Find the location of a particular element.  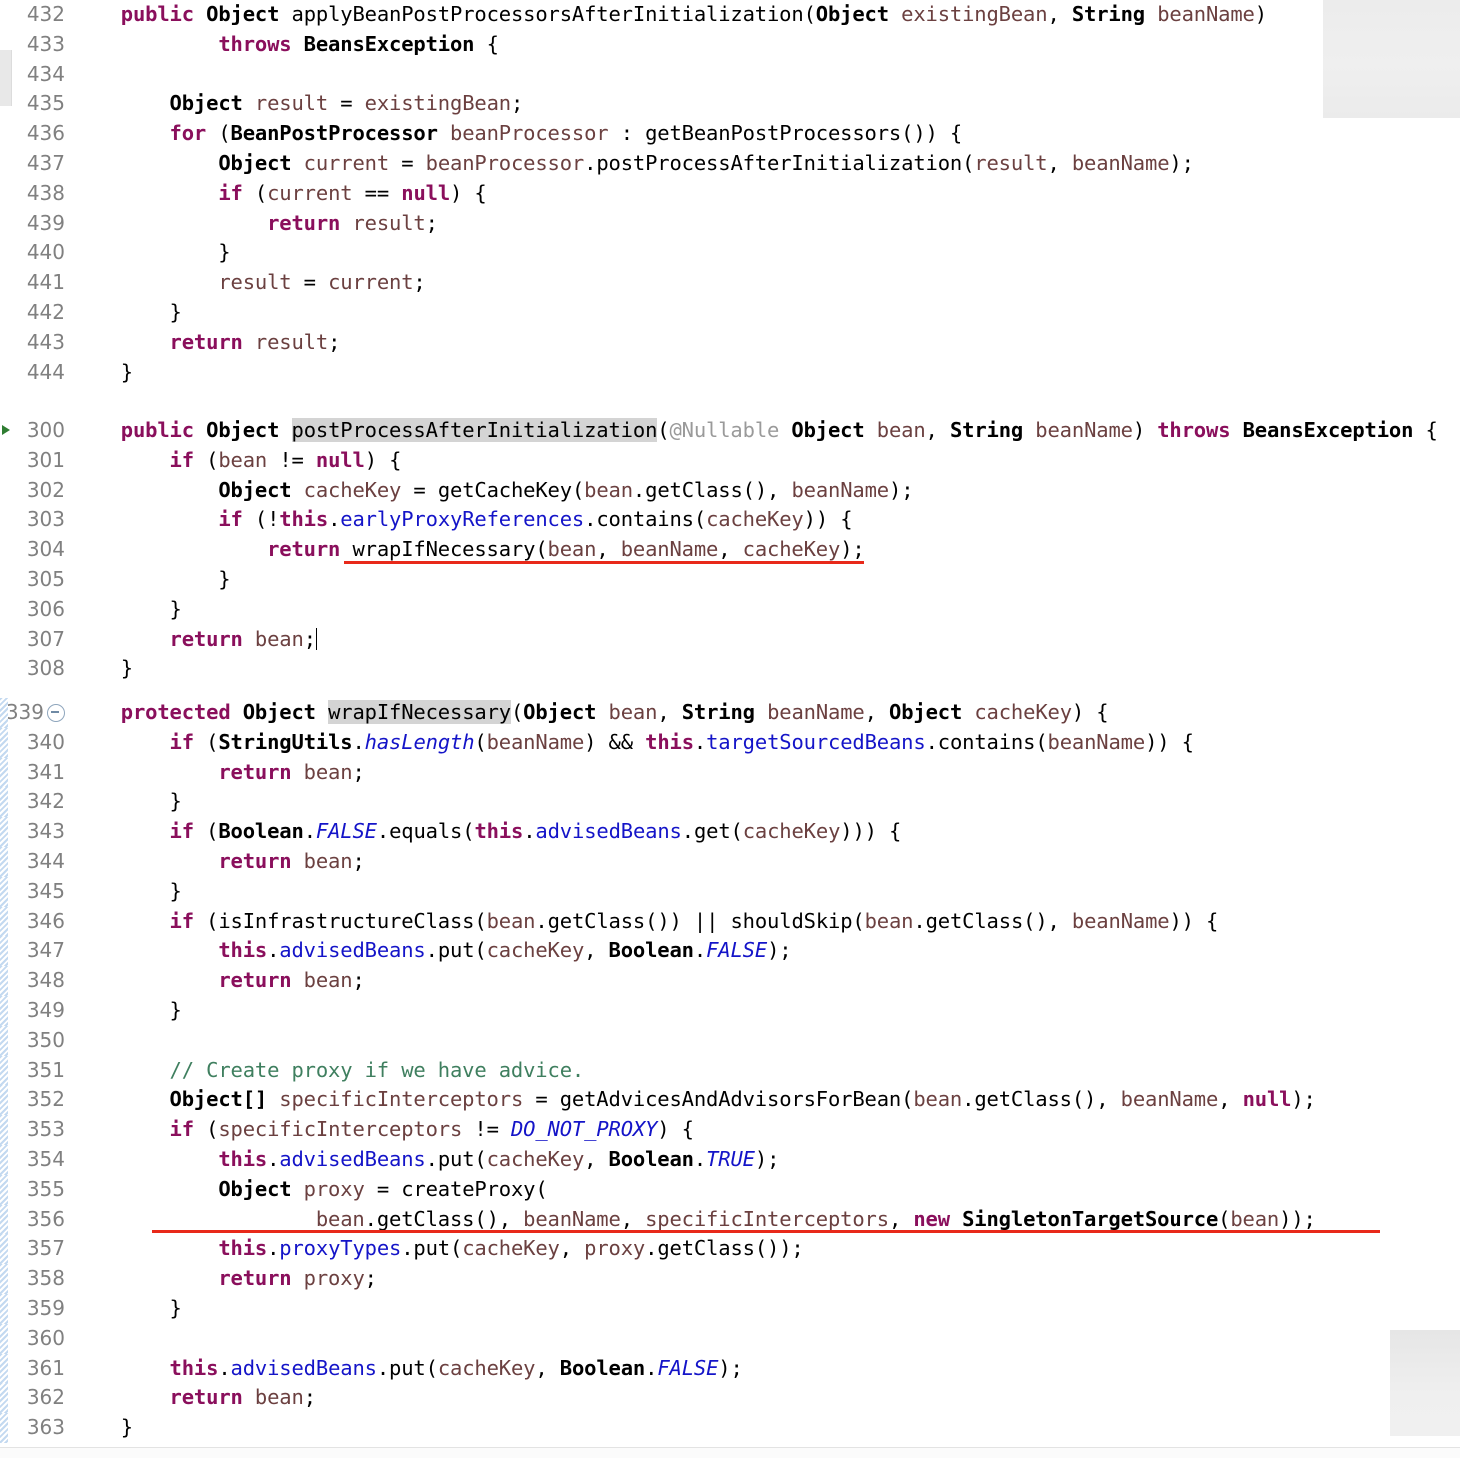

code-text-308: } is located at coordinates (766, 669).